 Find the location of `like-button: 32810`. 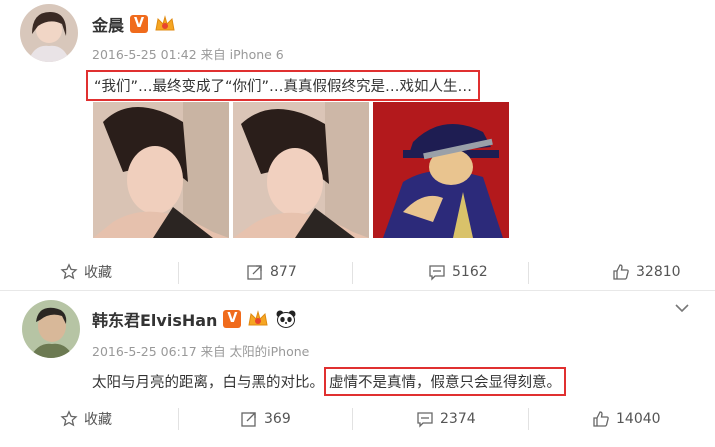

like-button: 32810 is located at coordinates (646, 272).